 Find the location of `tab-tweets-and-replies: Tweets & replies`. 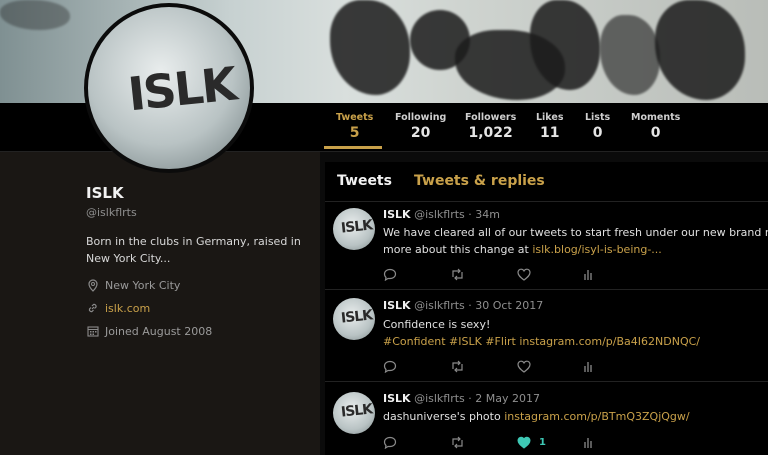

tab-tweets-and-replies: Tweets & replies is located at coordinates (479, 181).